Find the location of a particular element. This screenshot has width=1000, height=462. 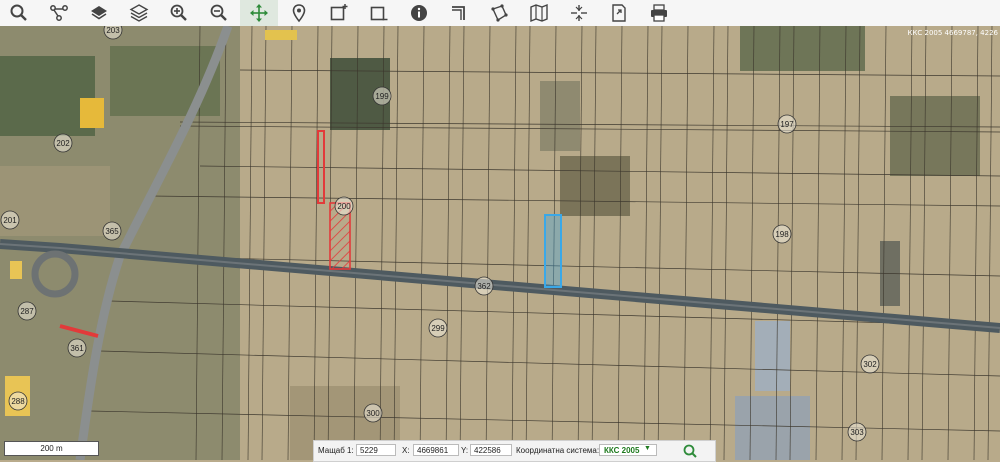

map-pin-icon is located at coordinates (299, 13).